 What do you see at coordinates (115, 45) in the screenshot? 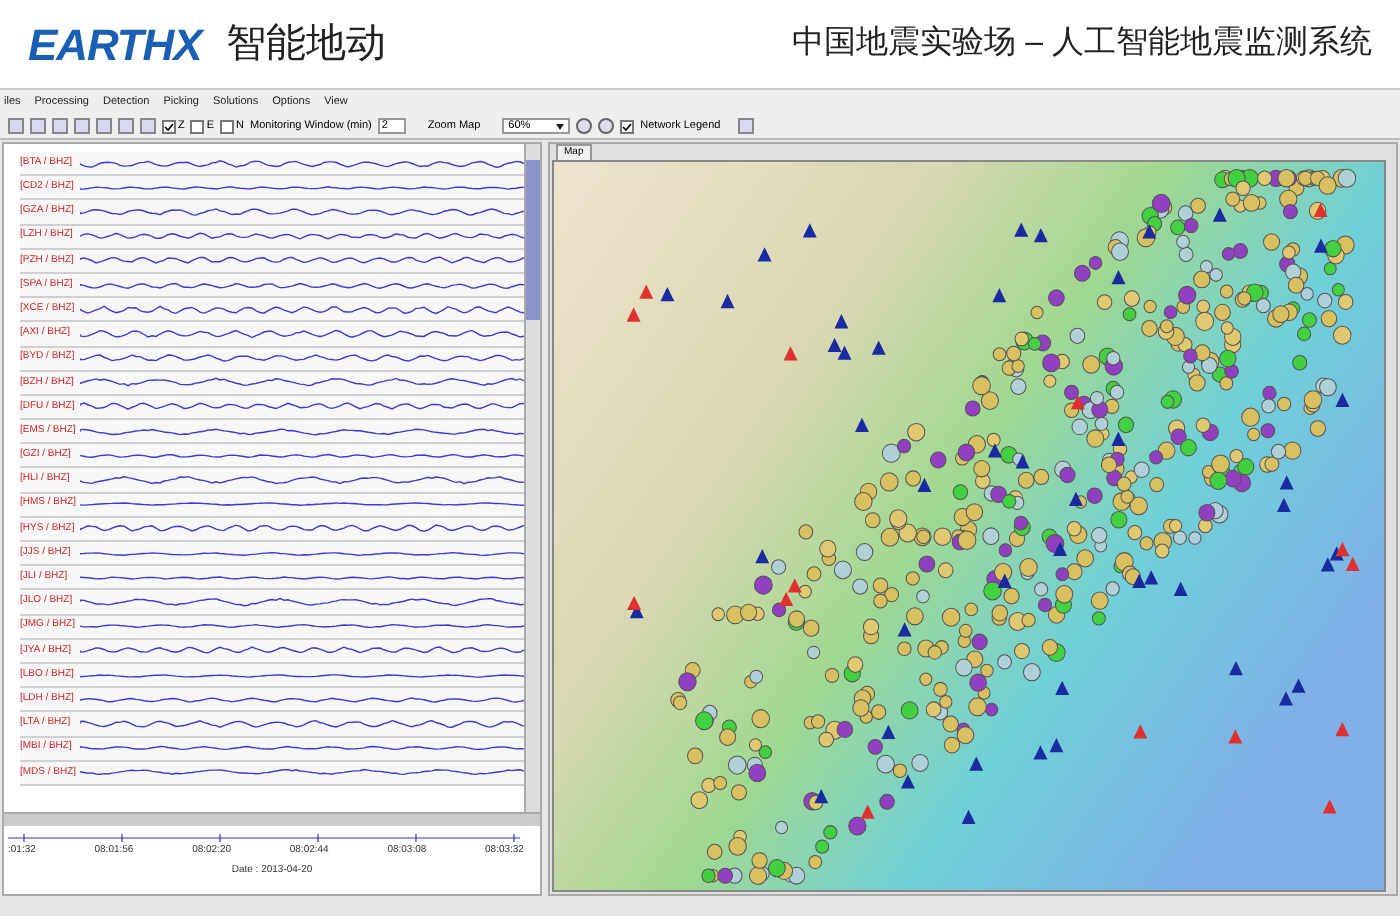
I see `logo: EARTHX` at bounding box center [115, 45].